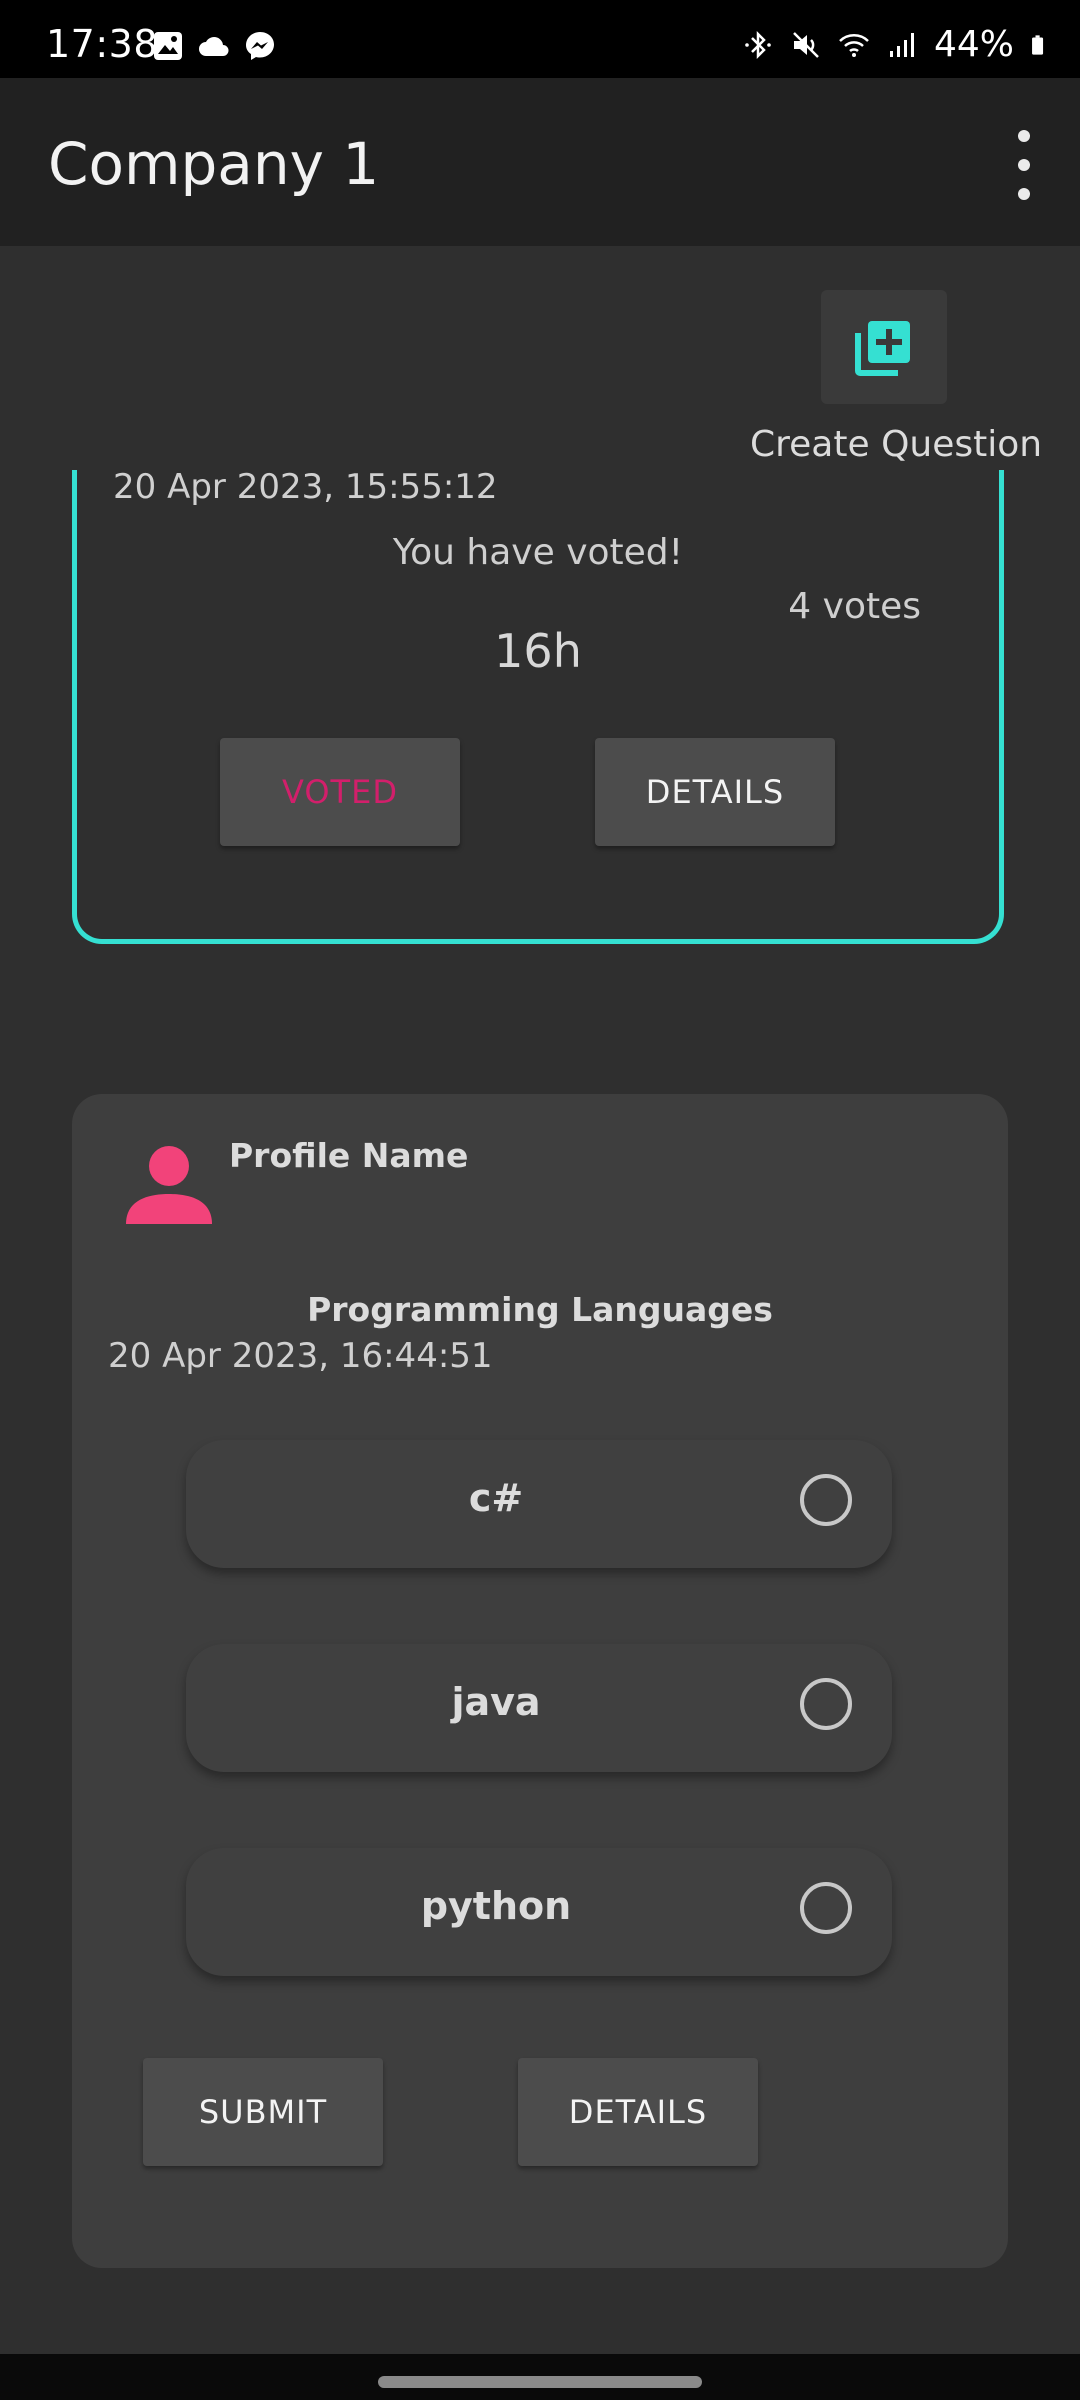 This screenshot has height=2400, width=1080. Describe the element at coordinates (854, 45) in the screenshot. I see `wifi-icon` at that location.